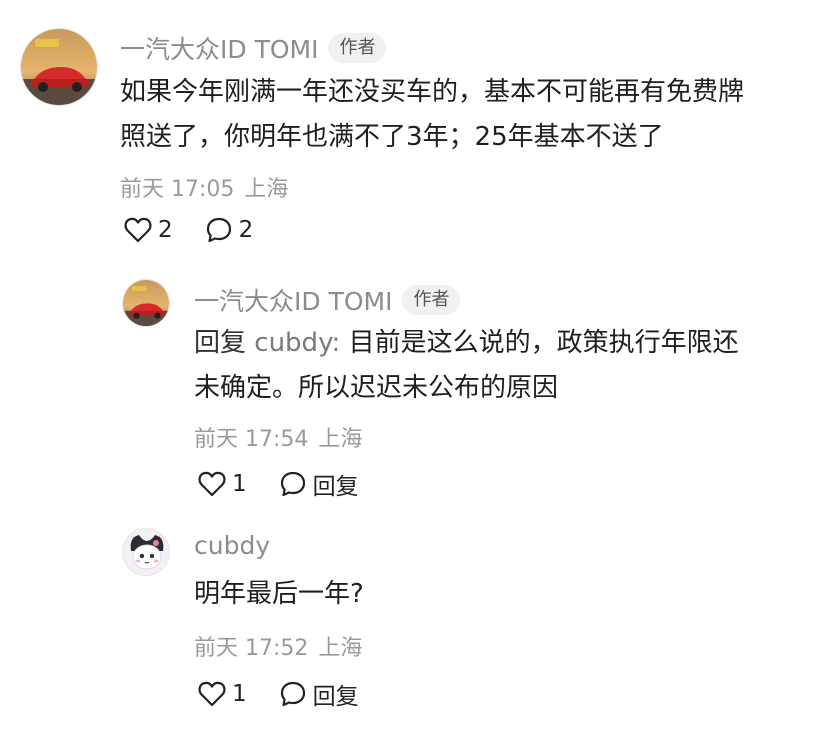 Image resolution: width=838 pixels, height=730 pixels. I want to click on timestamp: 前天 17:52, so click(251, 648).